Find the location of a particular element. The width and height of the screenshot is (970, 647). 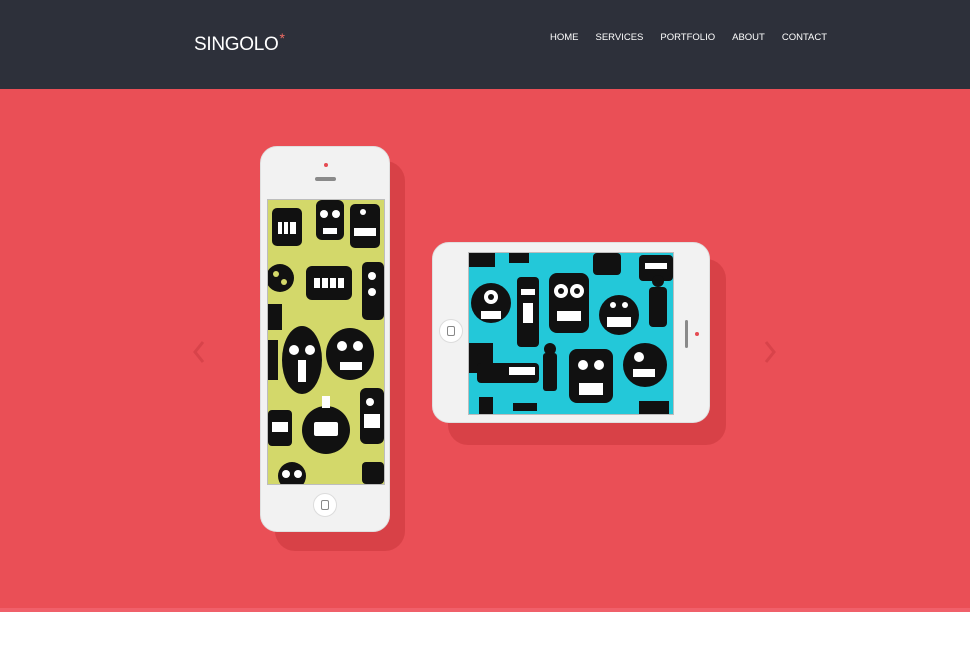

monster-pattern-yellow is located at coordinates (326, 342).